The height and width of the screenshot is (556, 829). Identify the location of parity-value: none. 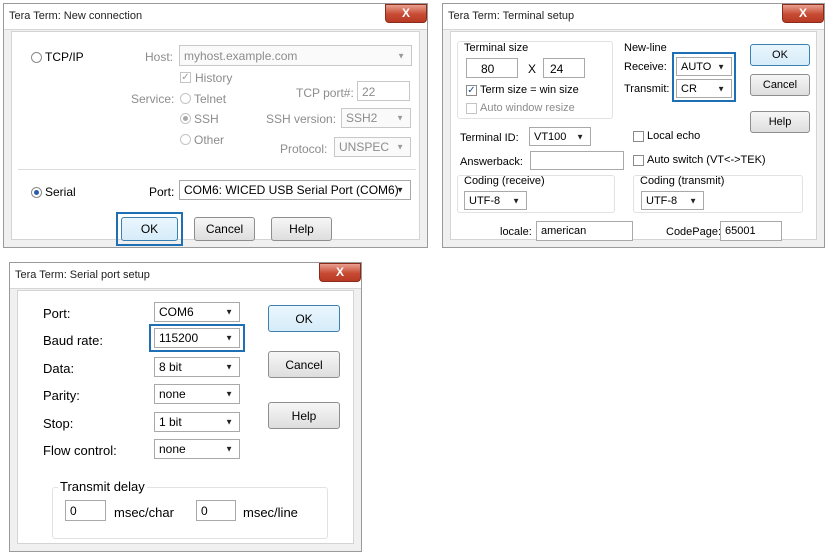
(172, 394).